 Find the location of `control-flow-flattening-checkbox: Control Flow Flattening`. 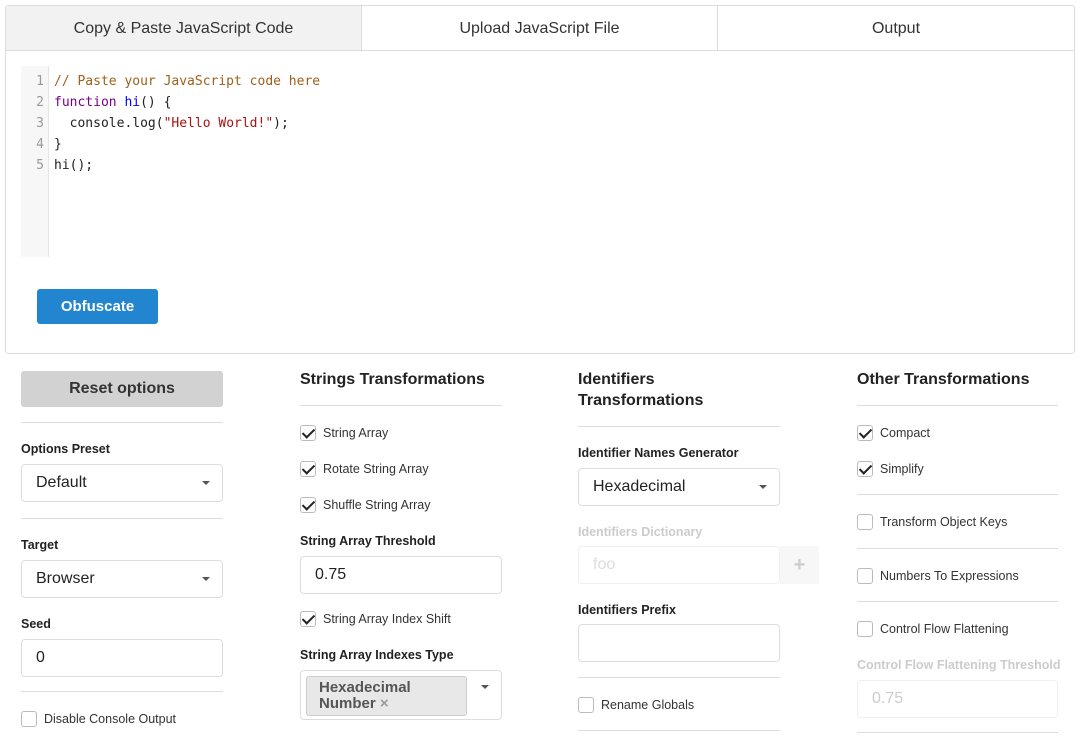

control-flow-flattening-checkbox: Control Flow Flattening is located at coordinates (933, 629).